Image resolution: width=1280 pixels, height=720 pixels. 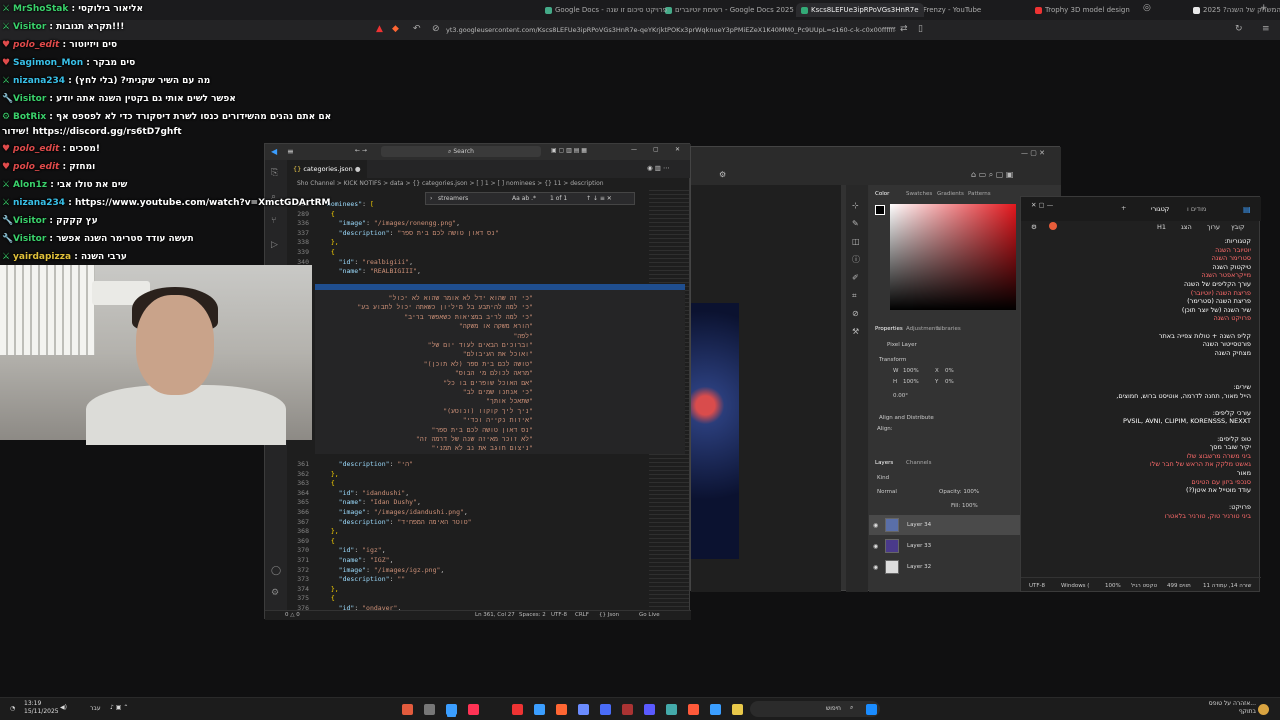 What do you see at coordinates (29, 117) in the screenshot?
I see `chat-username: BotRix` at bounding box center [29, 117].